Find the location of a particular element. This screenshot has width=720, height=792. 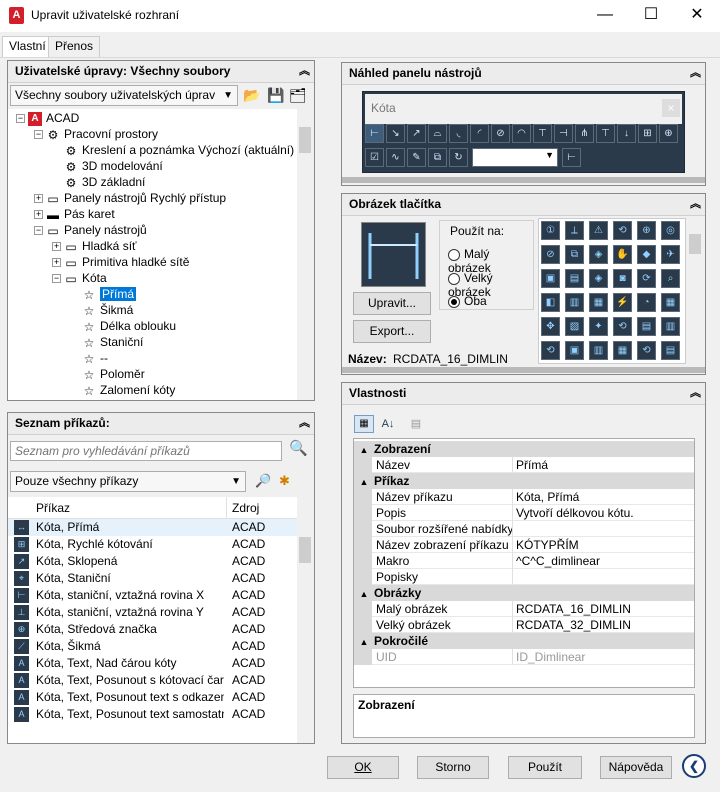

toolbar-close-icon: × is located at coordinates (671, 108).